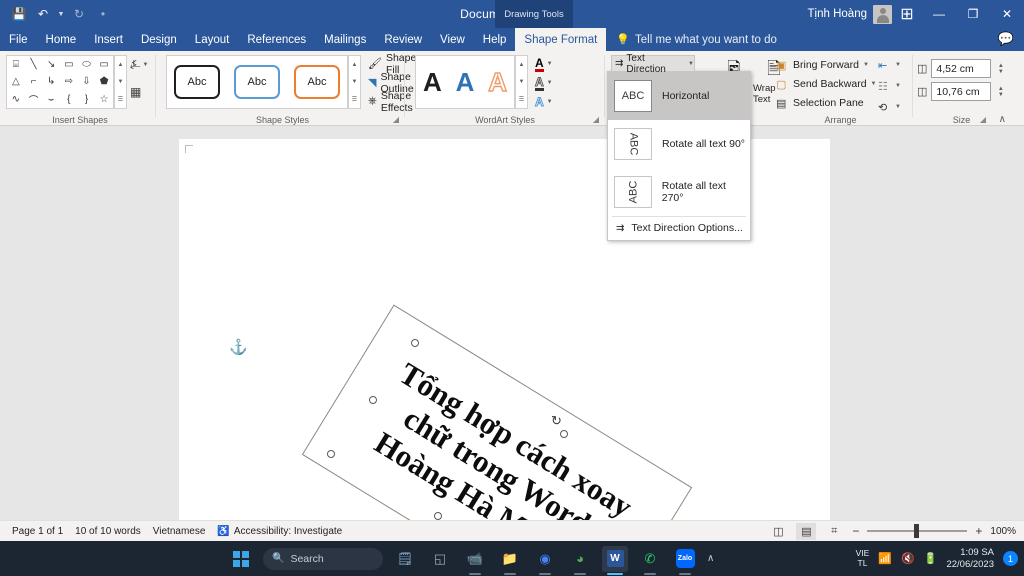 The width and height of the screenshot is (1024, 576). Describe the element at coordinates (778, 531) in the screenshot. I see `view-read-mode-button: ◫` at that location.